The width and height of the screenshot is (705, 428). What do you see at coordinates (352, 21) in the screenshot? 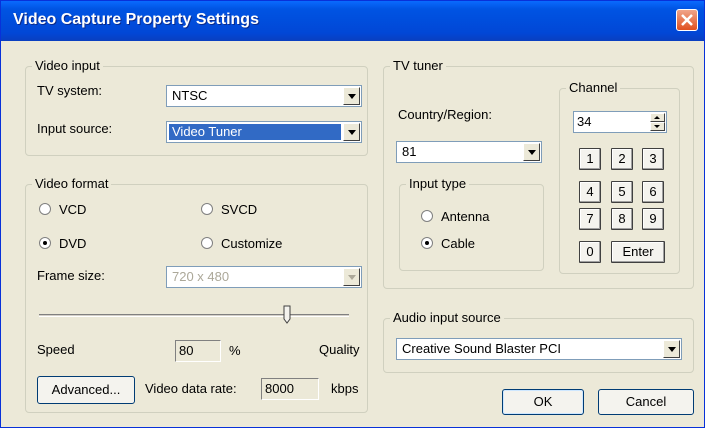
I see `title-bar: Video Capture Property Settings` at bounding box center [352, 21].